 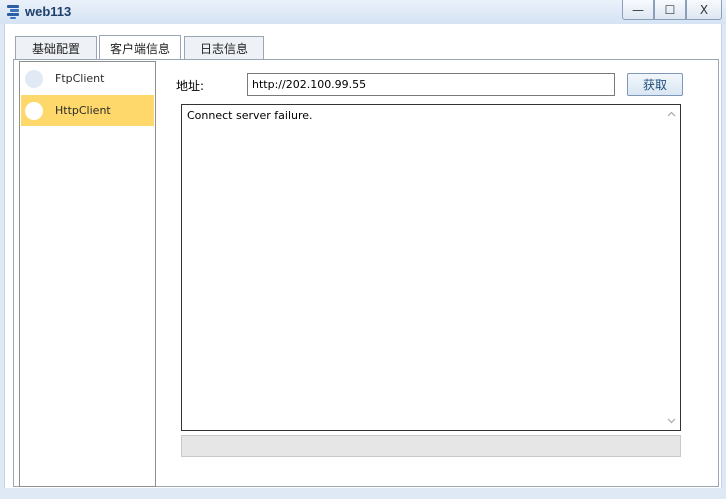 What do you see at coordinates (671, 421) in the screenshot?
I see `scroll-down-icon` at bounding box center [671, 421].